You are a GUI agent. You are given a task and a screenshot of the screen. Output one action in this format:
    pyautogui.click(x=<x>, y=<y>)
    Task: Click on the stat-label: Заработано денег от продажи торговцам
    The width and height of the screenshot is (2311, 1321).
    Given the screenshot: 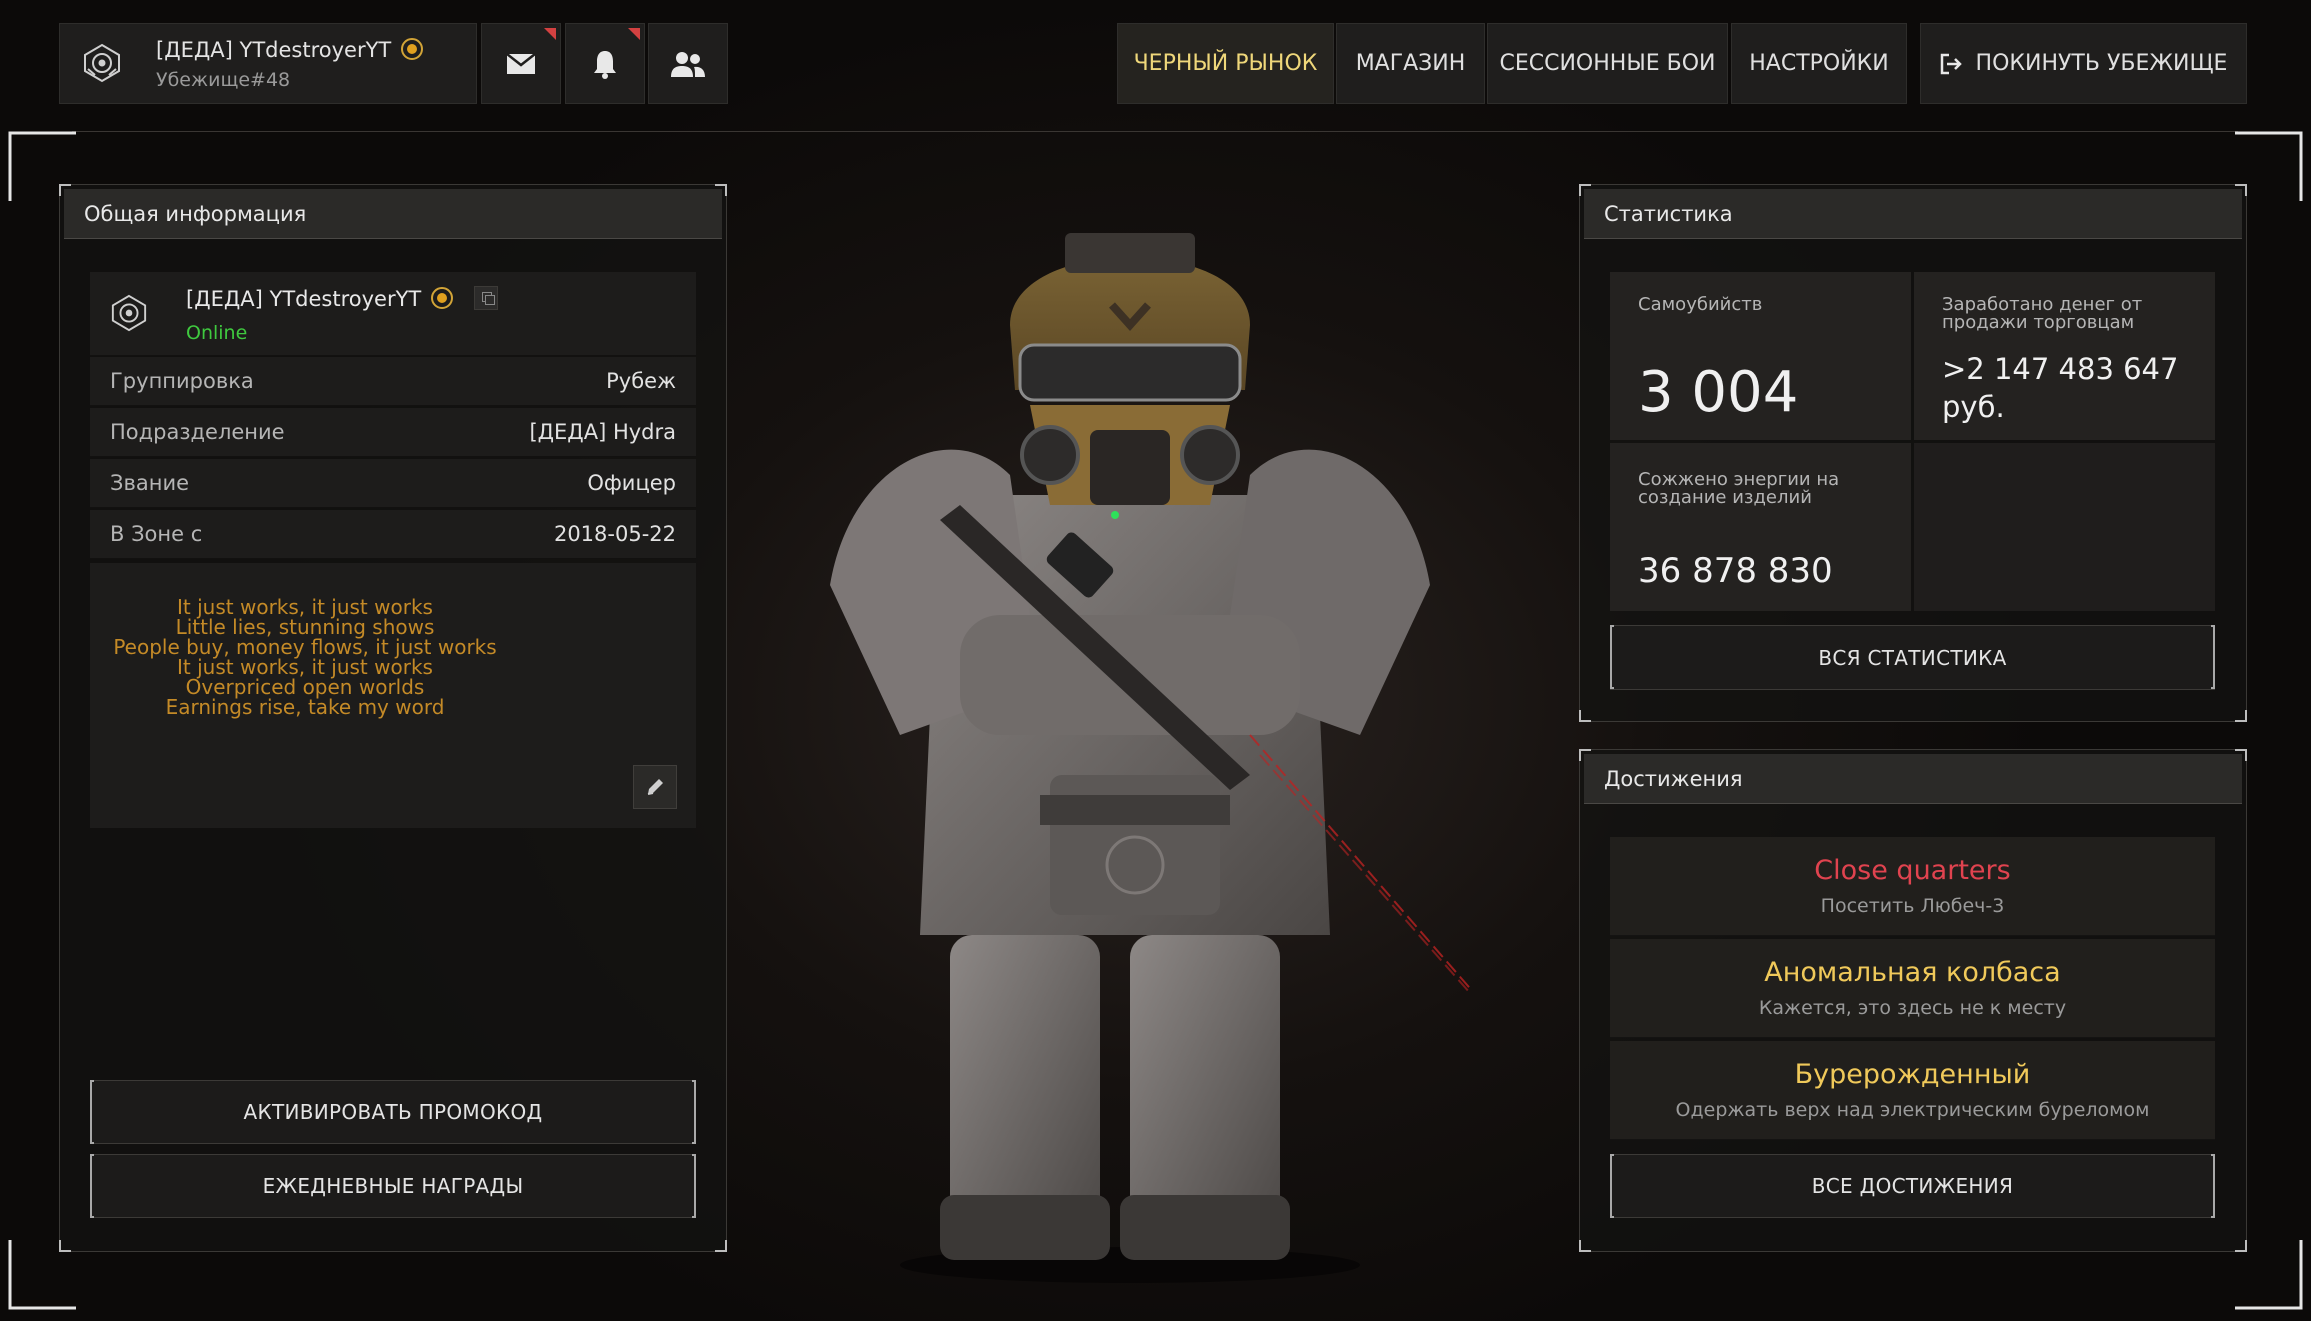 What is the action you would take?
    pyautogui.click(x=2042, y=314)
    